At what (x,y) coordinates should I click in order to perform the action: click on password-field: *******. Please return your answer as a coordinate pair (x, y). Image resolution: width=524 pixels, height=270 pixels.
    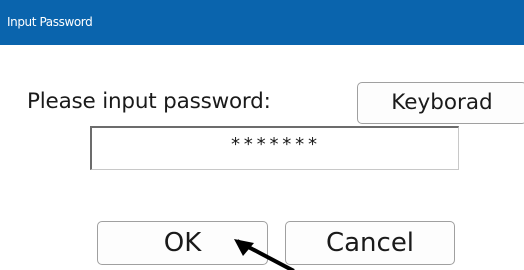
    Looking at the image, I should click on (274, 148).